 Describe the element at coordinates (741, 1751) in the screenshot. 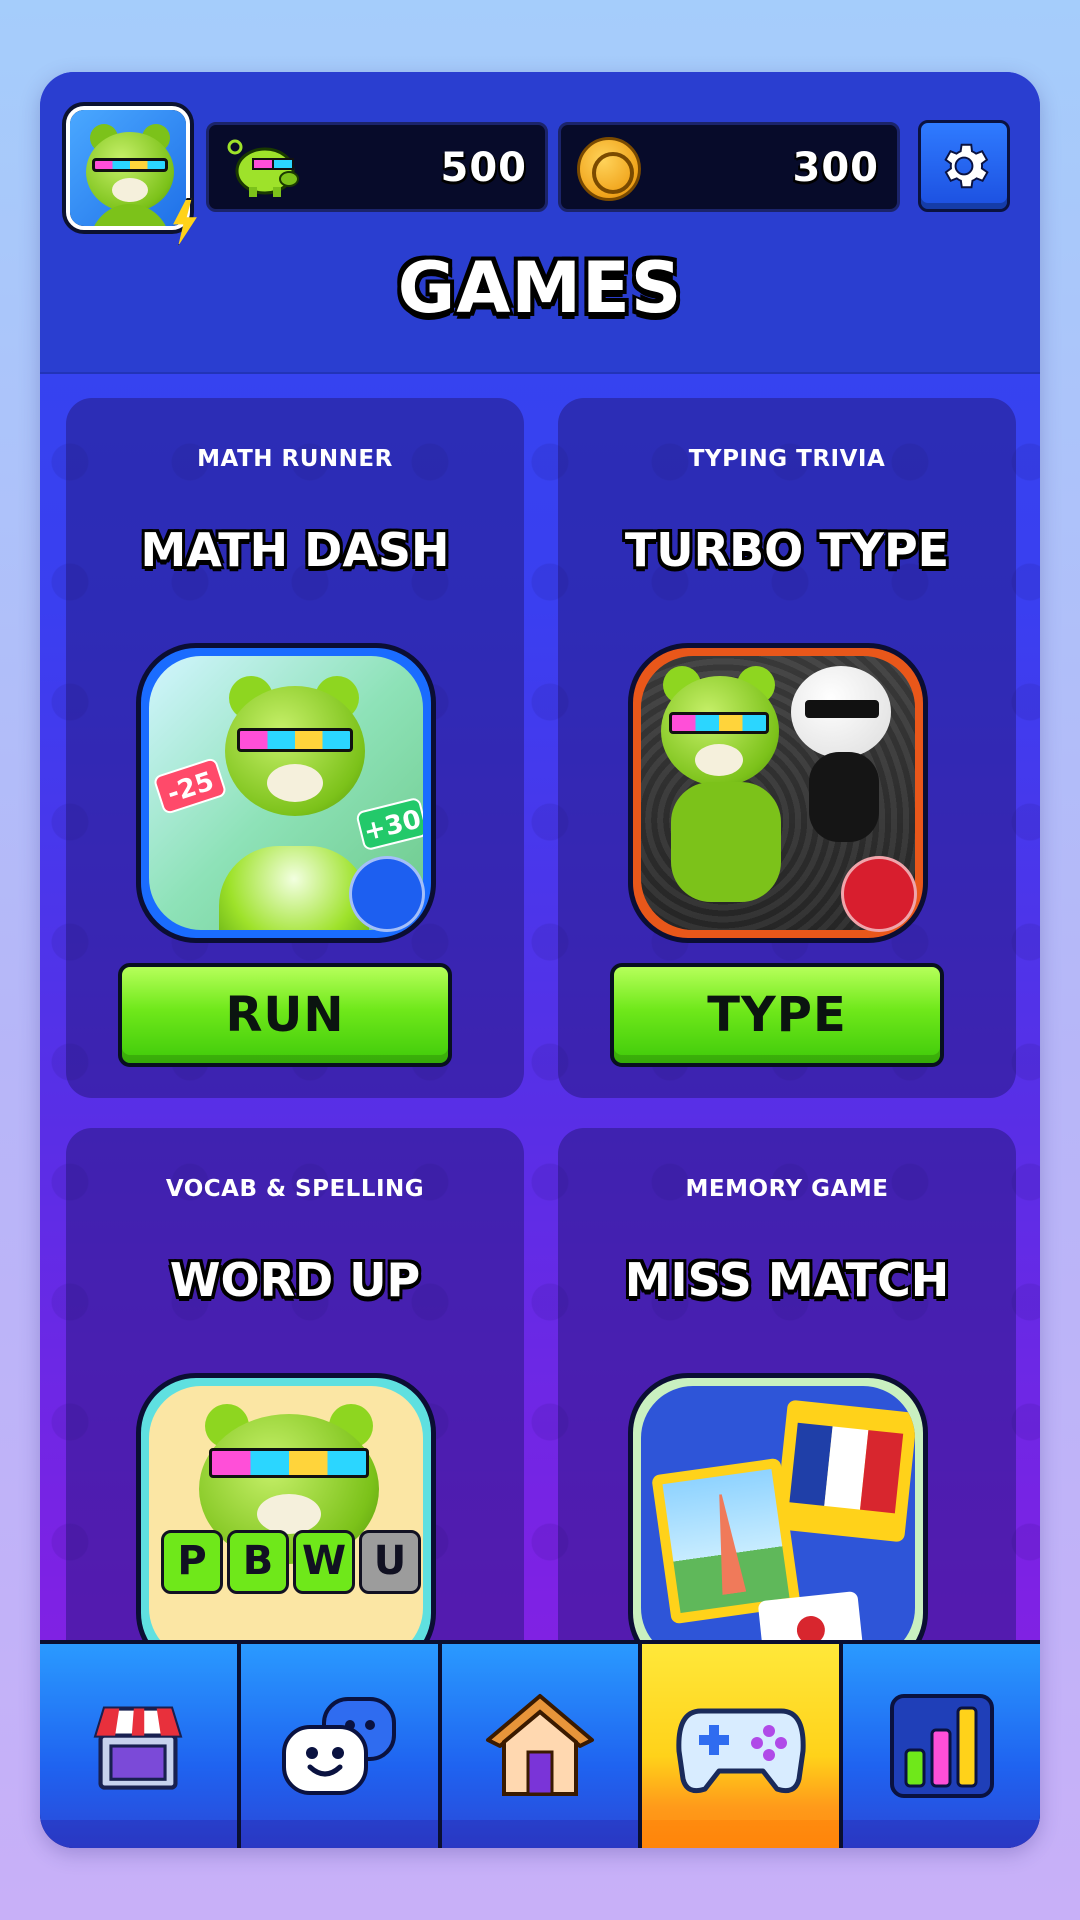

I see `gamepad-icon` at that location.